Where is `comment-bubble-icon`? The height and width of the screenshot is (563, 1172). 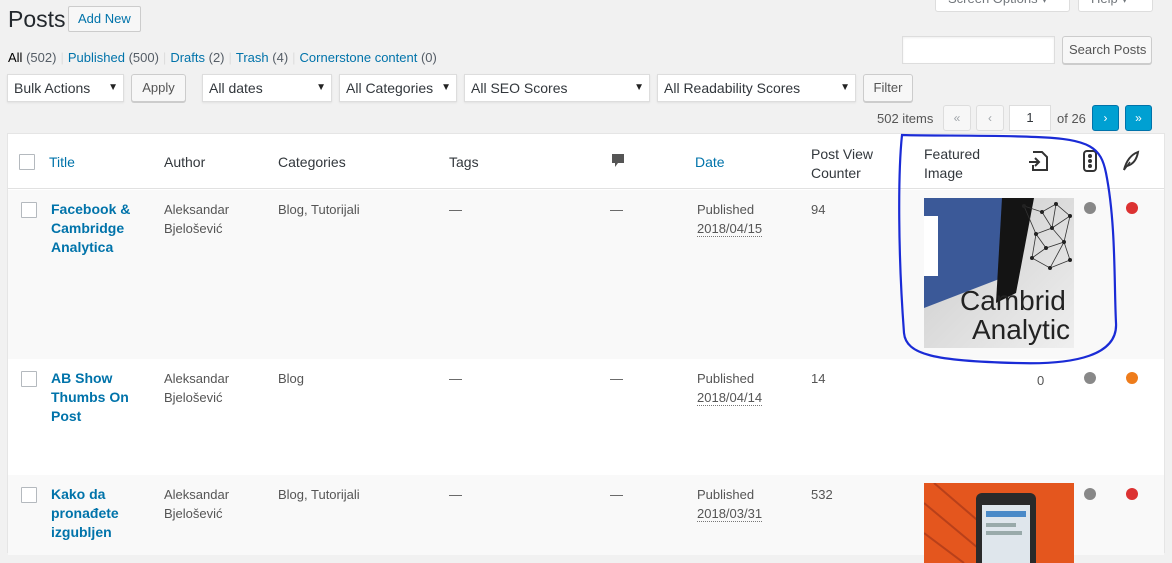
comment-bubble-icon is located at coordinates (618, 162).